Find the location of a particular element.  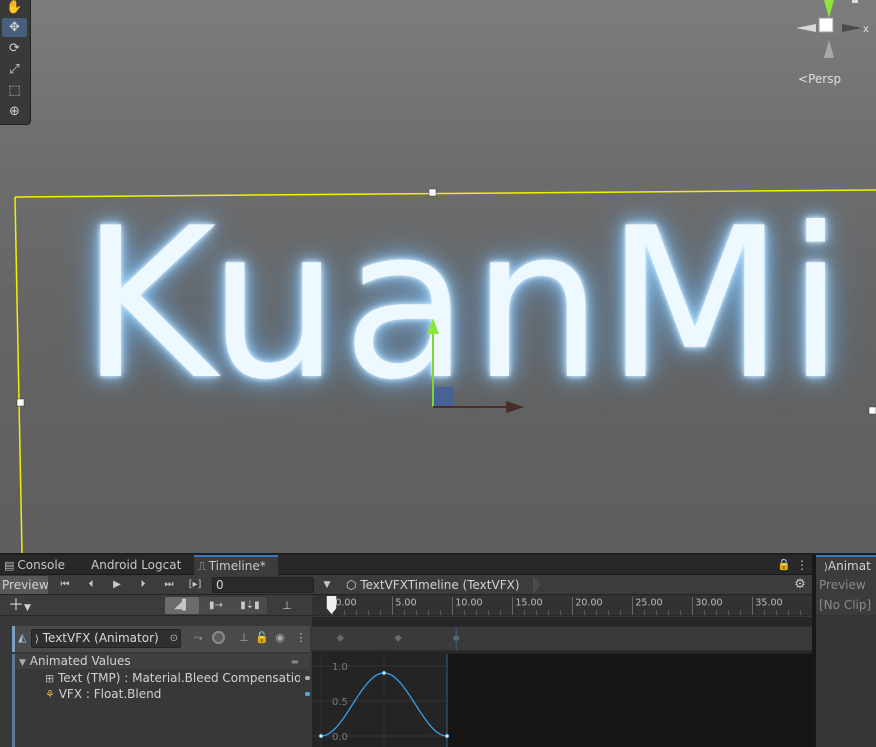

timeline-asset-name: TextVFXTimeline (TextVFX) is located at coordinates (440, 585).